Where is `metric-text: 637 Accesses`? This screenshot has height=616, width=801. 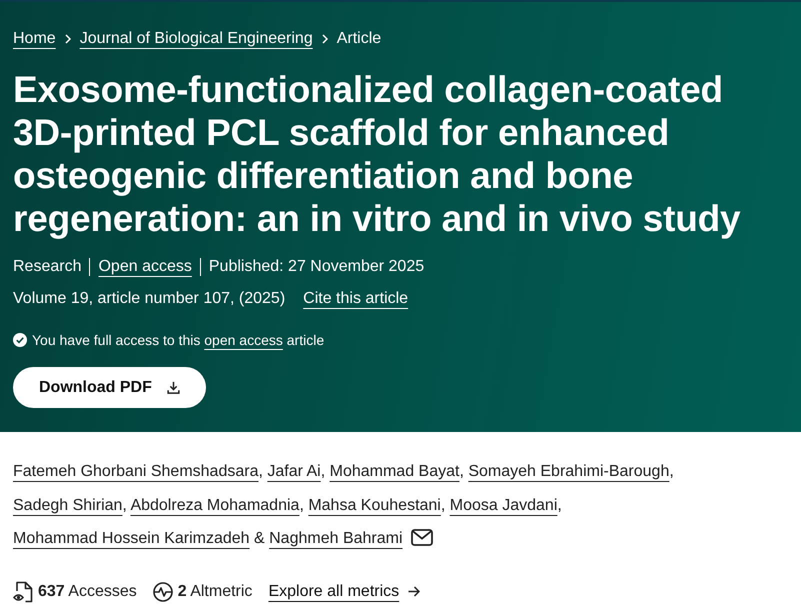 metric-text: 637 Accesses is located at coordinates (87, 592).